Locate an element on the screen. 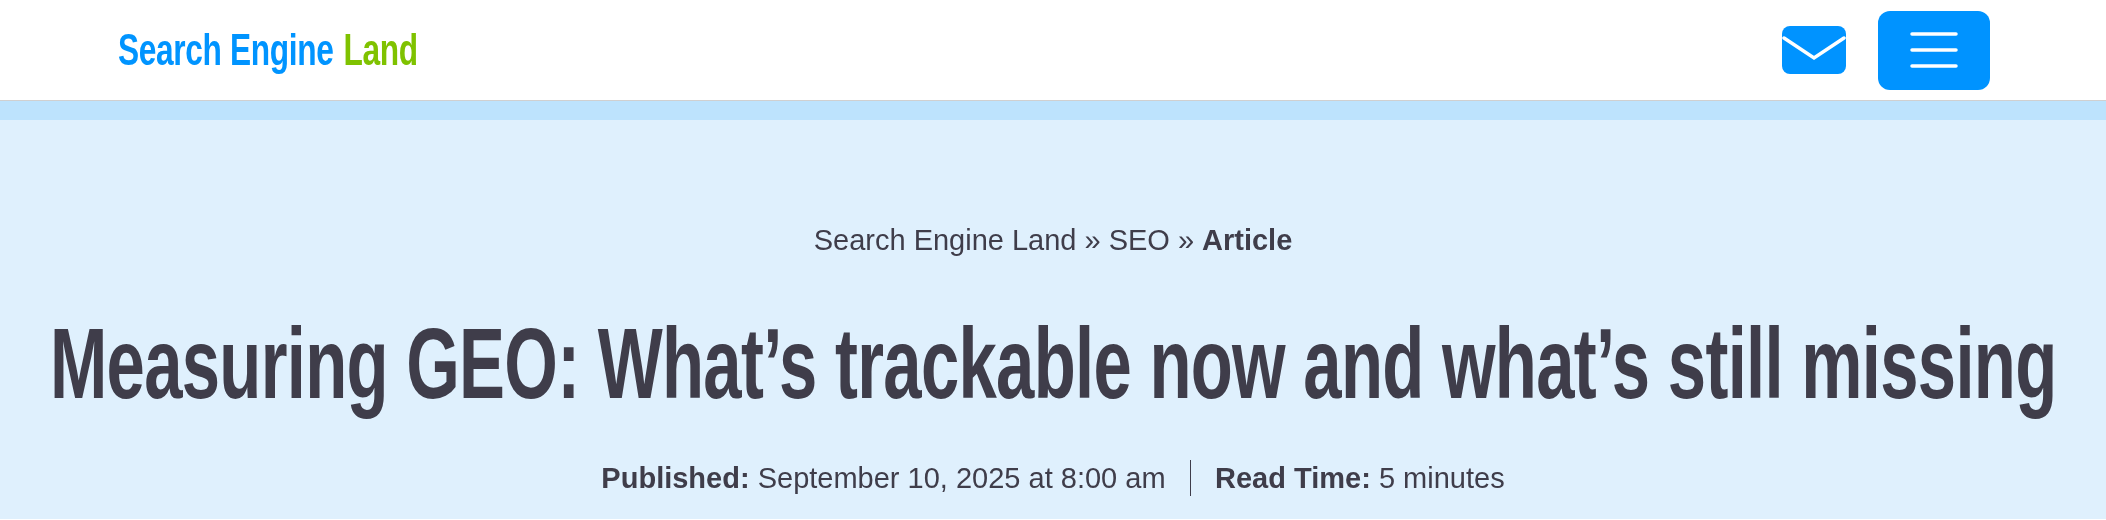  breadcrumb-current: Article is located at coordinates (1247, 240).